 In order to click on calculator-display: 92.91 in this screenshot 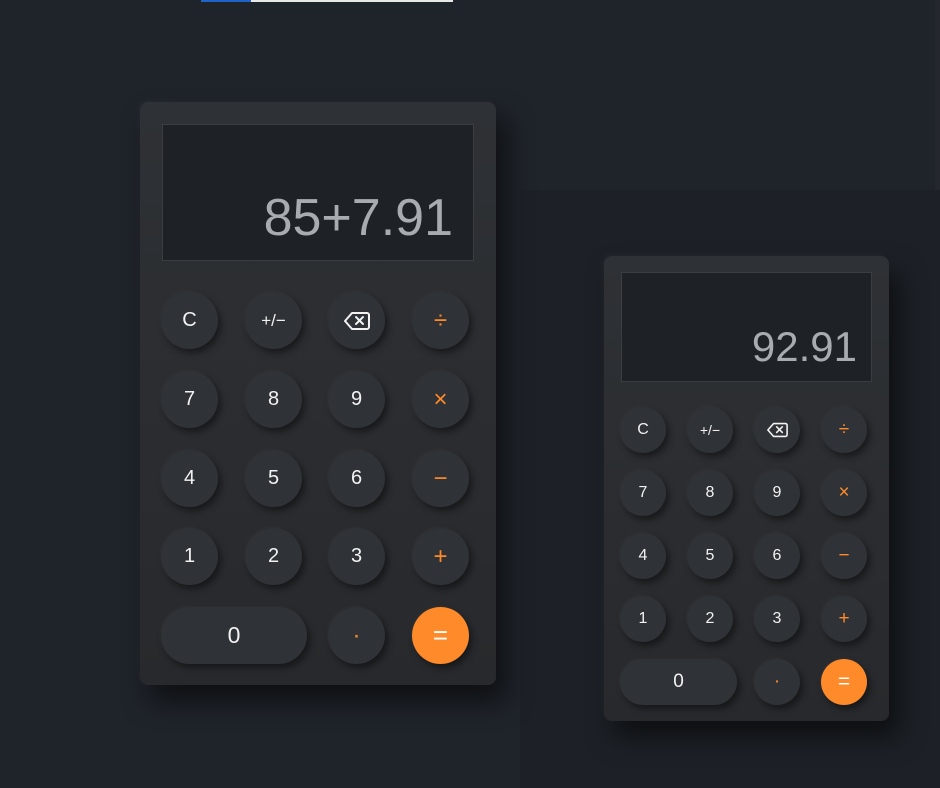, I will do `click(746, 327)`.